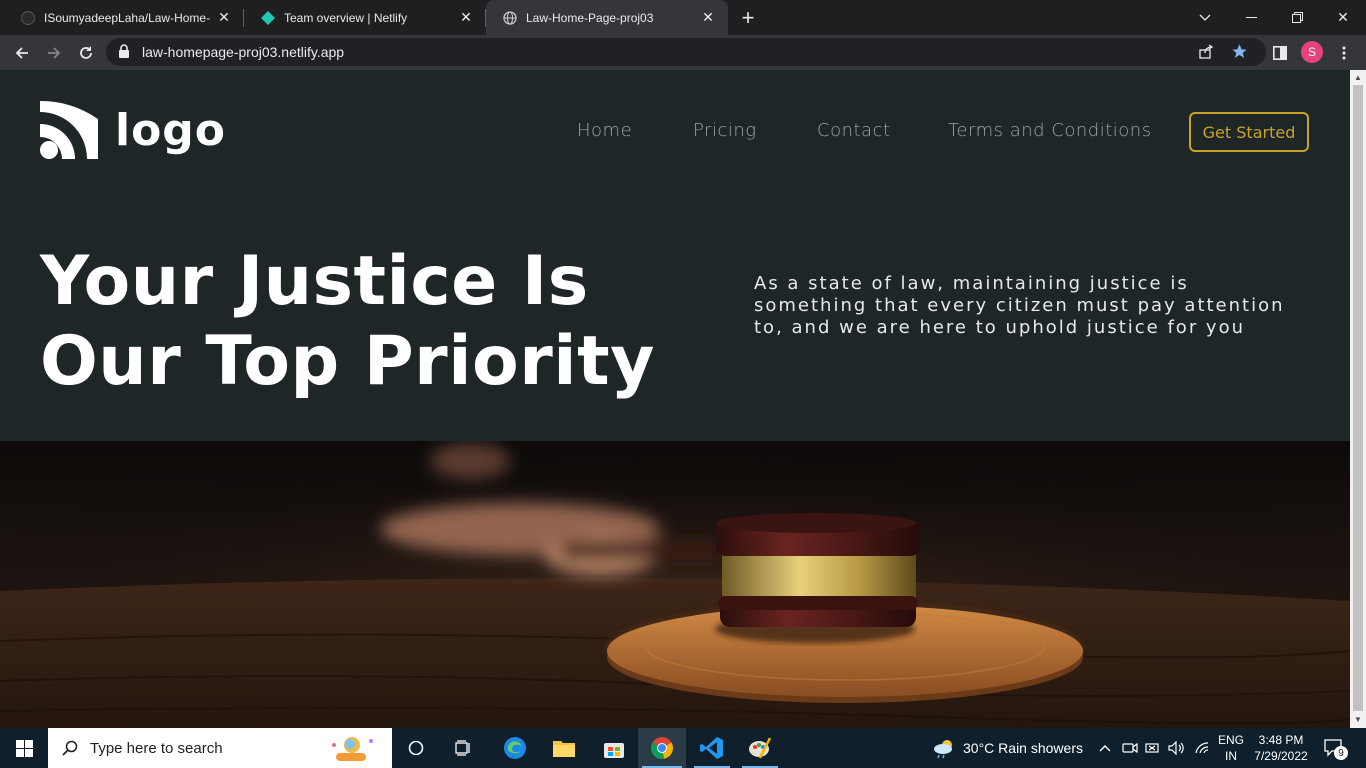  Describe the element at coordinates (1341, 753) in the screenshot. I see `notification-count-badge: 9` at that location.